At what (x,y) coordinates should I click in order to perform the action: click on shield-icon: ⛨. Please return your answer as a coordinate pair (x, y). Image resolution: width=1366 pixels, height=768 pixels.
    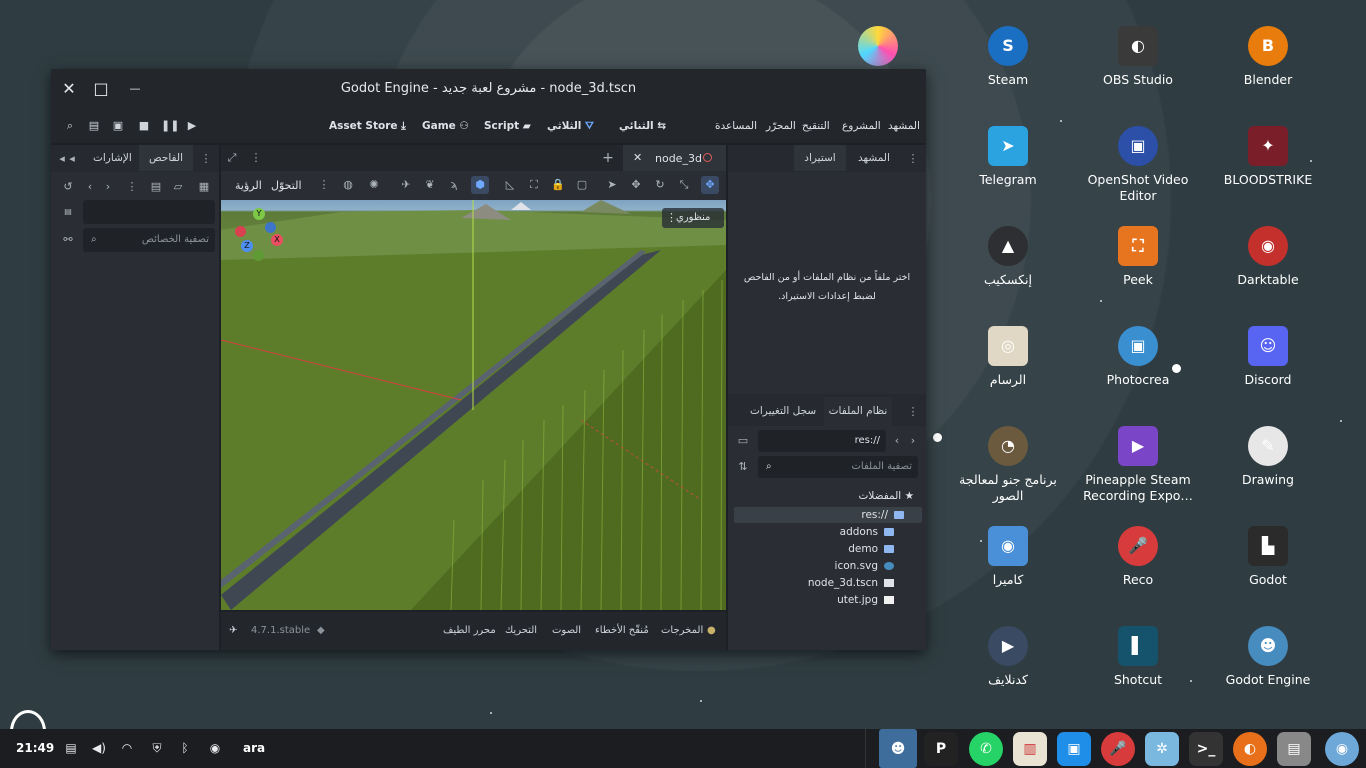
    Looking at the image, I should click on (157, 748).